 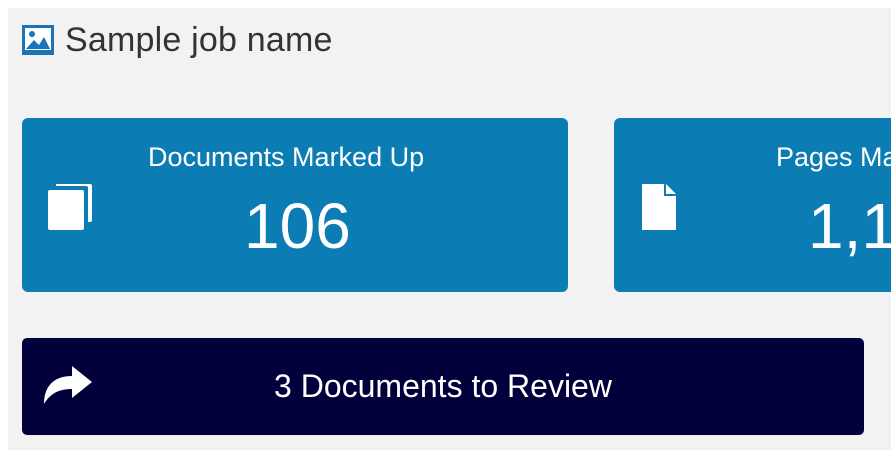 I want to click on documents-stack-icon, so click(x=70, y=207).